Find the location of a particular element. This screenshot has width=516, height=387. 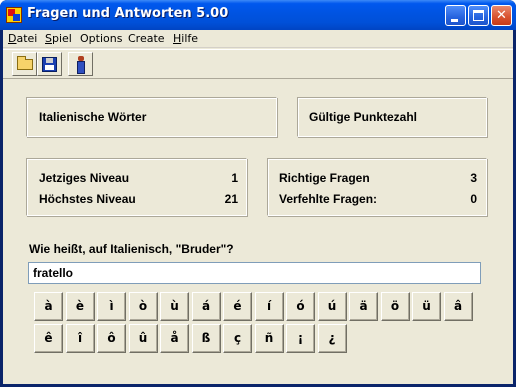

maximize-icon is located at coordinates (478, 15).